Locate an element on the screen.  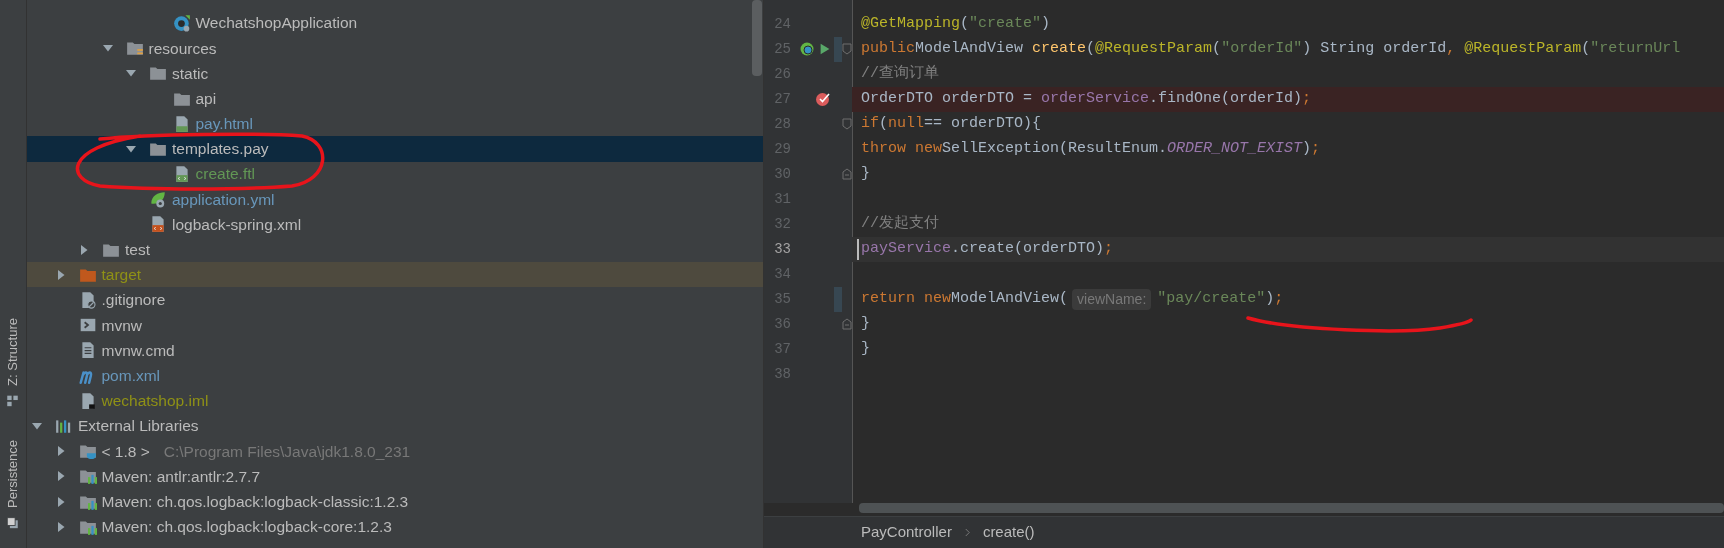
breadcrumb: PayController is located at coordinates (906, 532).